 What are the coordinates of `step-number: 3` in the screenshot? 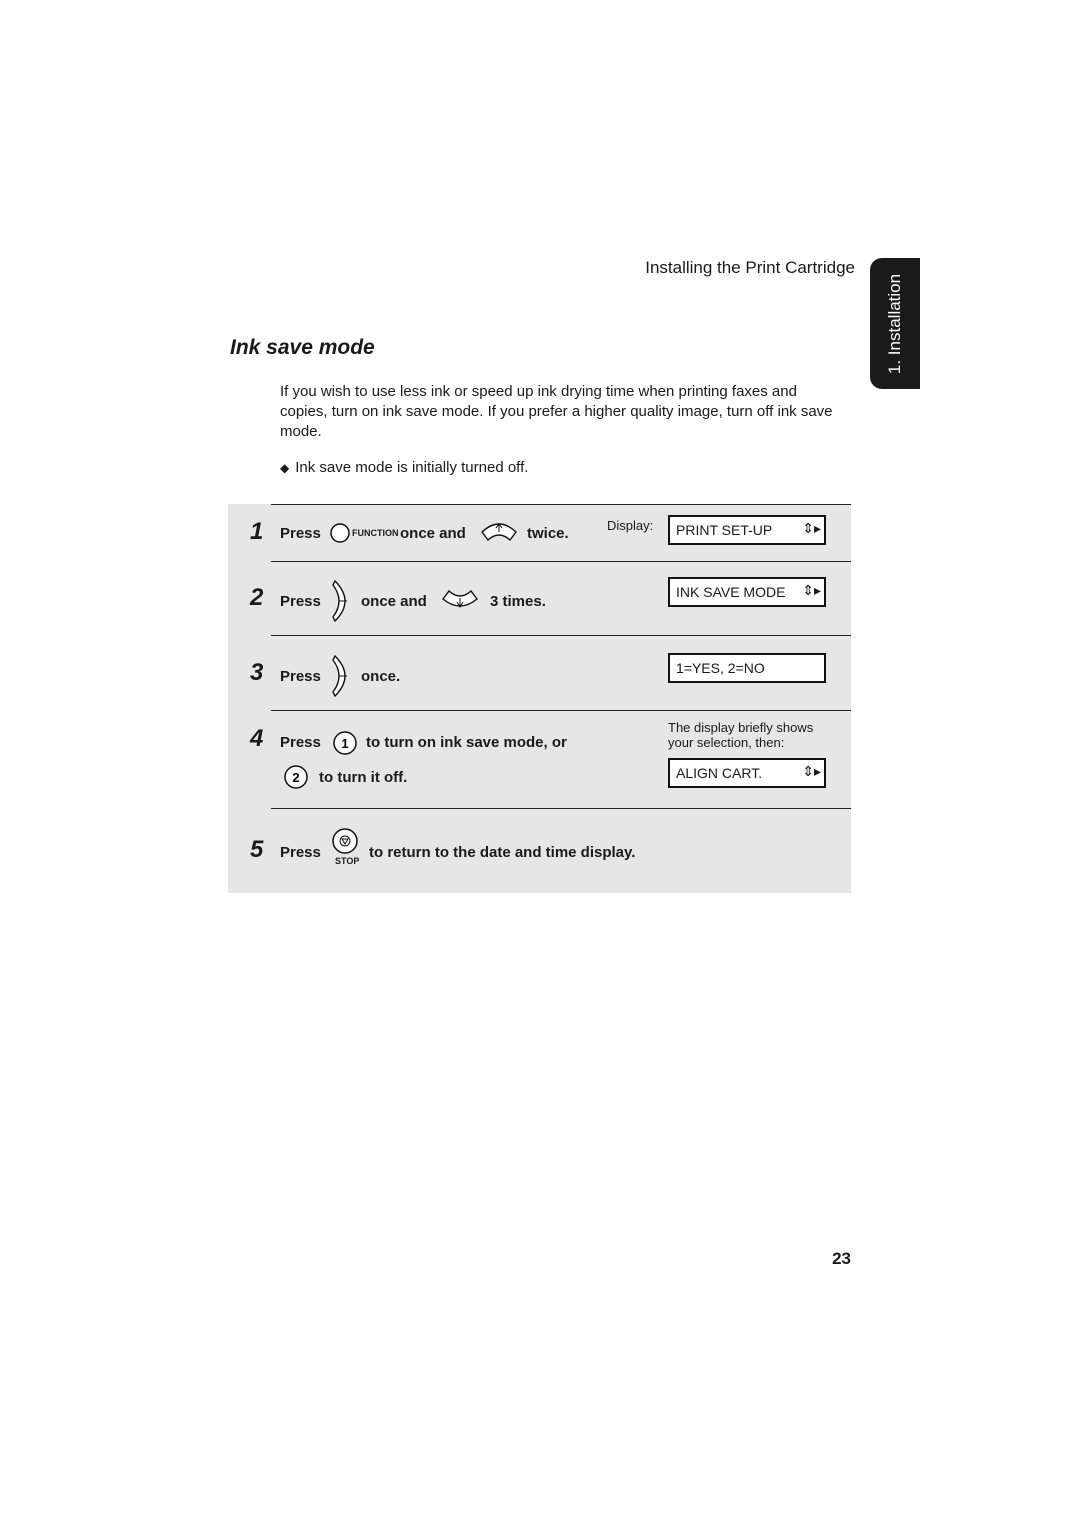 It's located at (257, 672).